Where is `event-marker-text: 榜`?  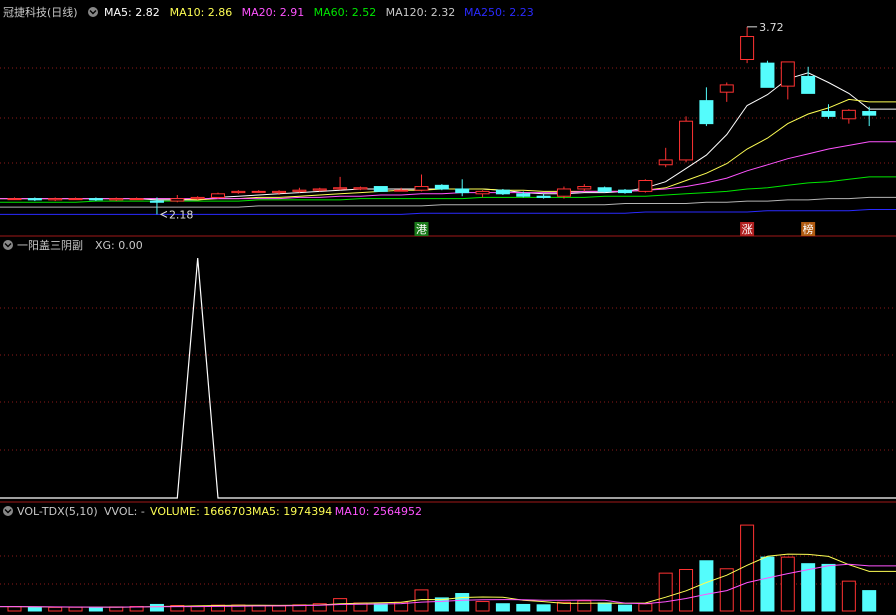 event-marker-text: 榜 is located at coordinates (808, 229).